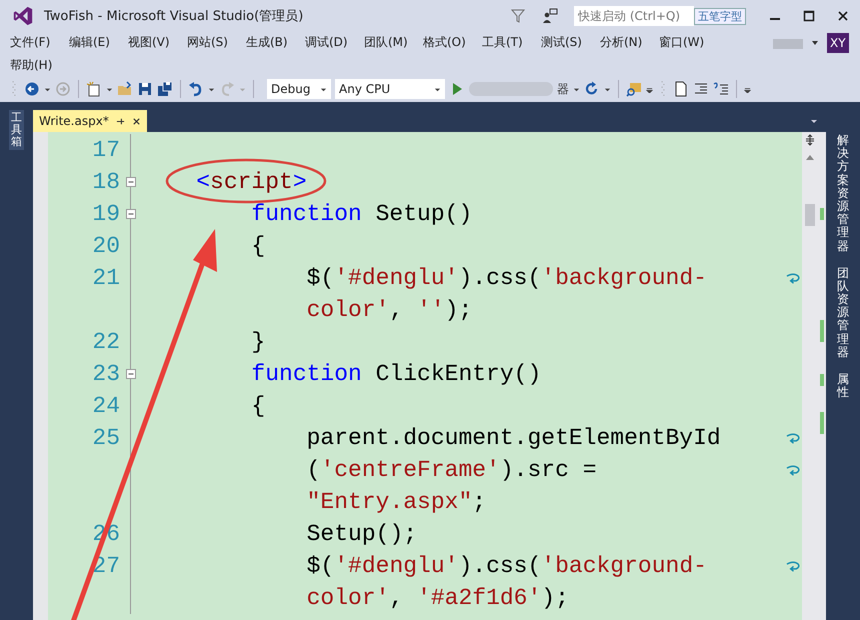 This screenshot has height=620, width=860. Describe the element at coordinates (106, 214) in the screenshot. I see `line-number: 19` at that location.